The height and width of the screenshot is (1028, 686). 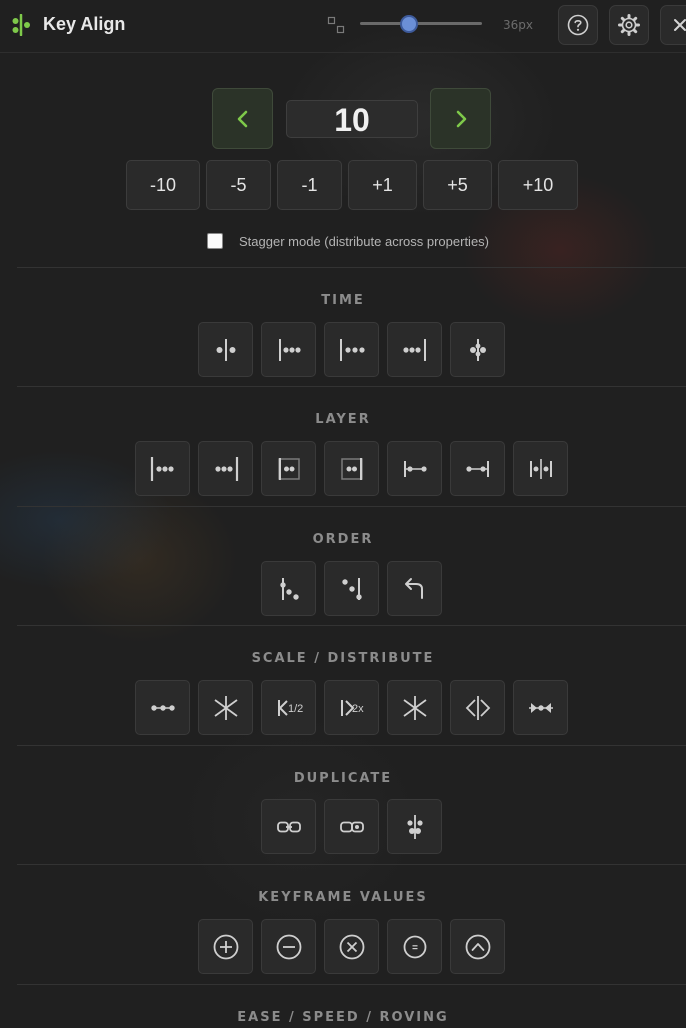 I want to click on section-title-layer: LAYER, so click(x=343, y=419).